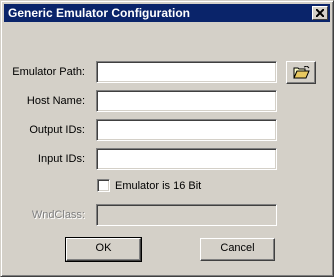 The height and width of the screenshot is (277, 334). I want to click on browse-button, so click(301, 72).